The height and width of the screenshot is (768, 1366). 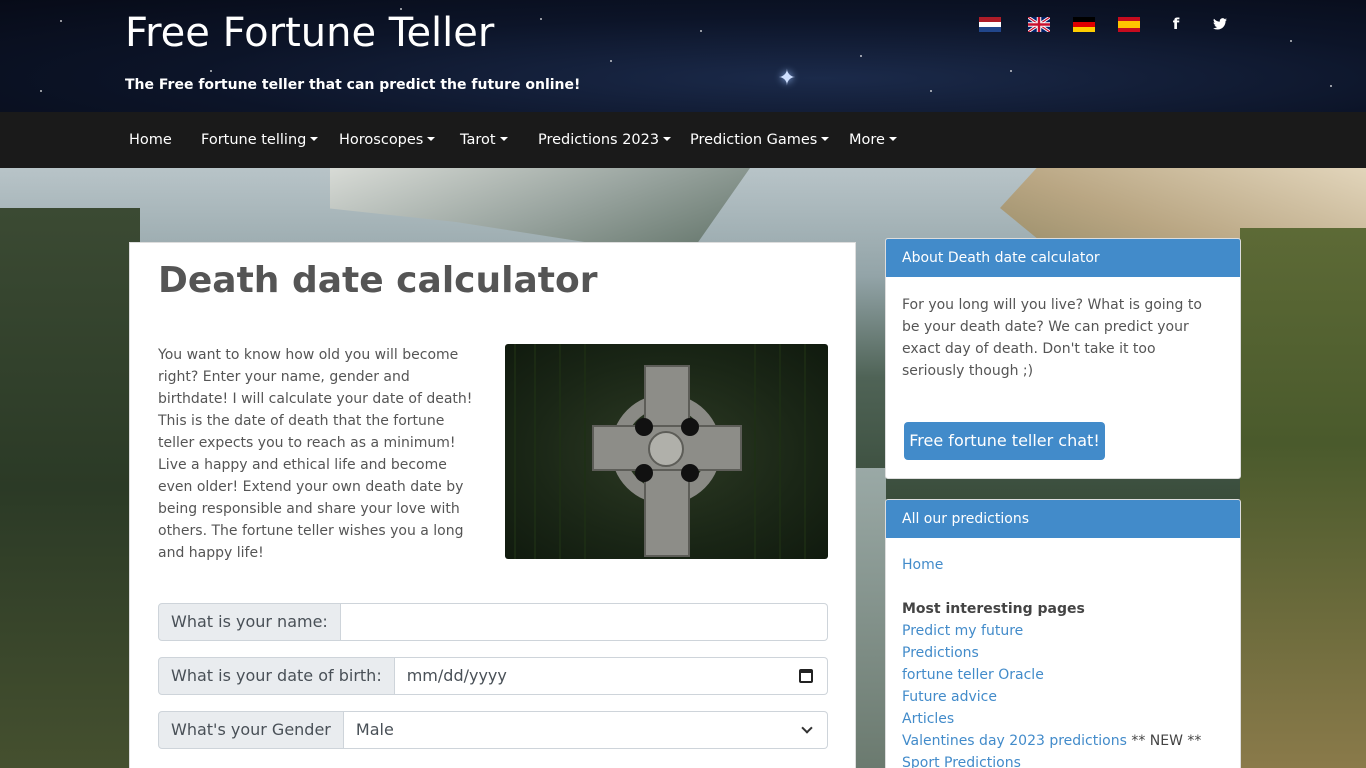 What do you see at coordinates (1004, 441) in the screenshot?
I see `chat-button: Free fortune teller chat!` at bounding box center [1004, 441].